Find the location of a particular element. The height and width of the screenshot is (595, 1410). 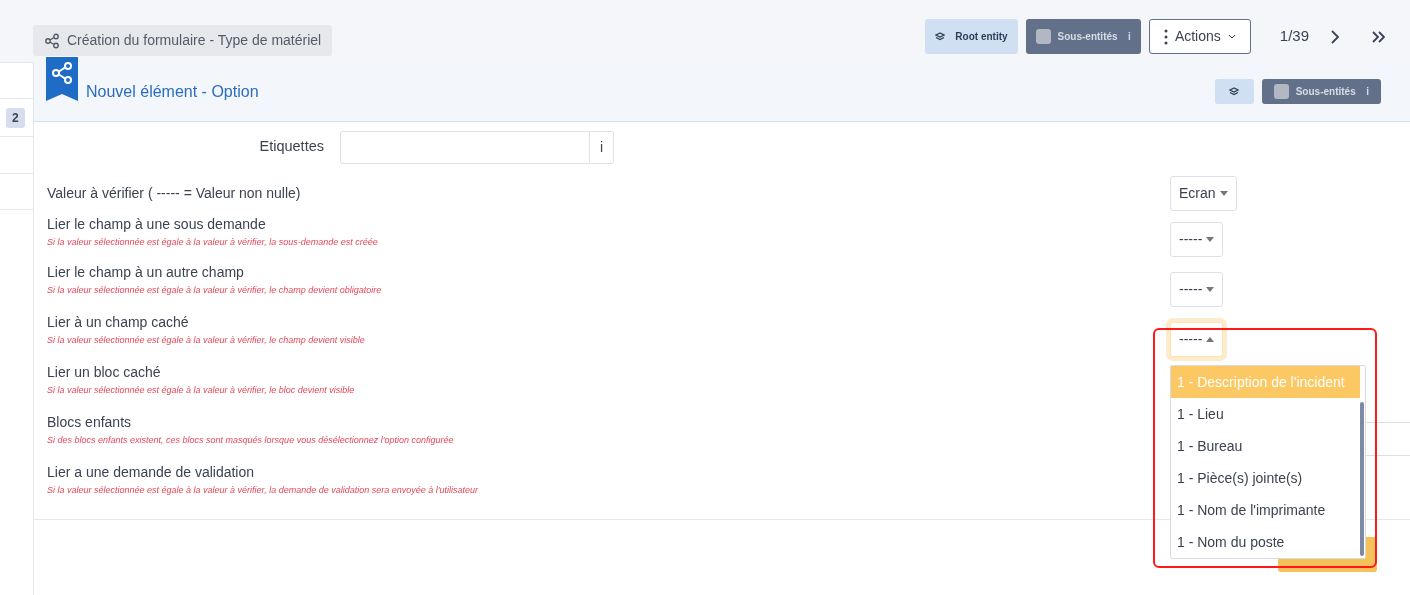

count-badge: 2 is located at coordinates (15, 118).